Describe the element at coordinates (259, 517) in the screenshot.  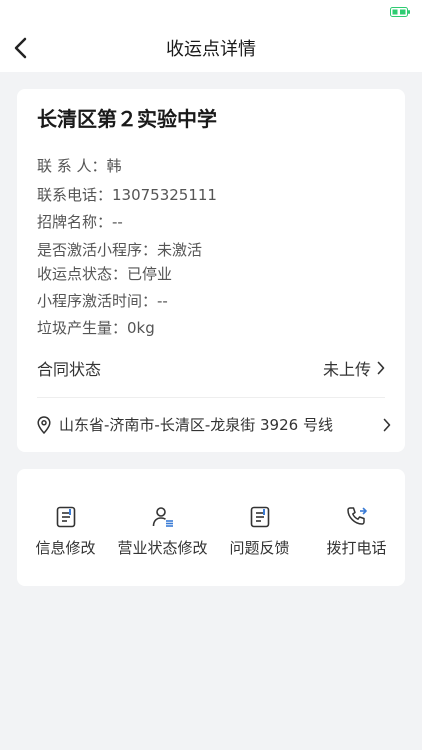
I see `feedback-doc-icon` at that location.